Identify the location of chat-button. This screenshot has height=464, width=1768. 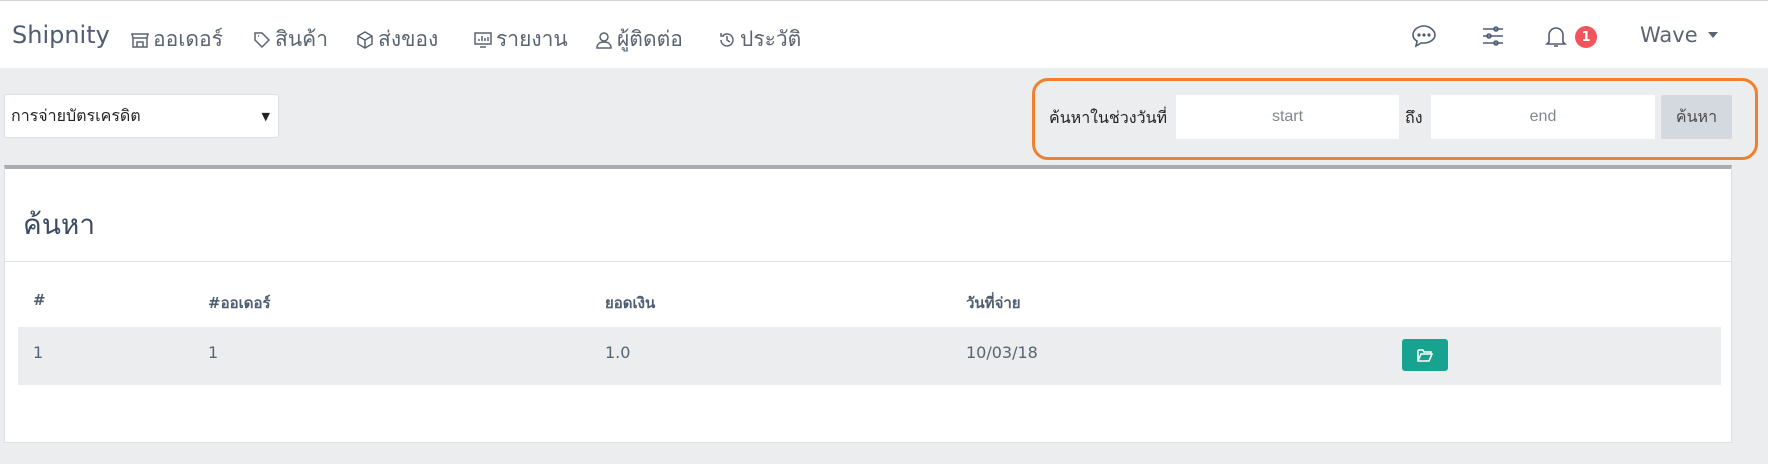
(1424, 38).